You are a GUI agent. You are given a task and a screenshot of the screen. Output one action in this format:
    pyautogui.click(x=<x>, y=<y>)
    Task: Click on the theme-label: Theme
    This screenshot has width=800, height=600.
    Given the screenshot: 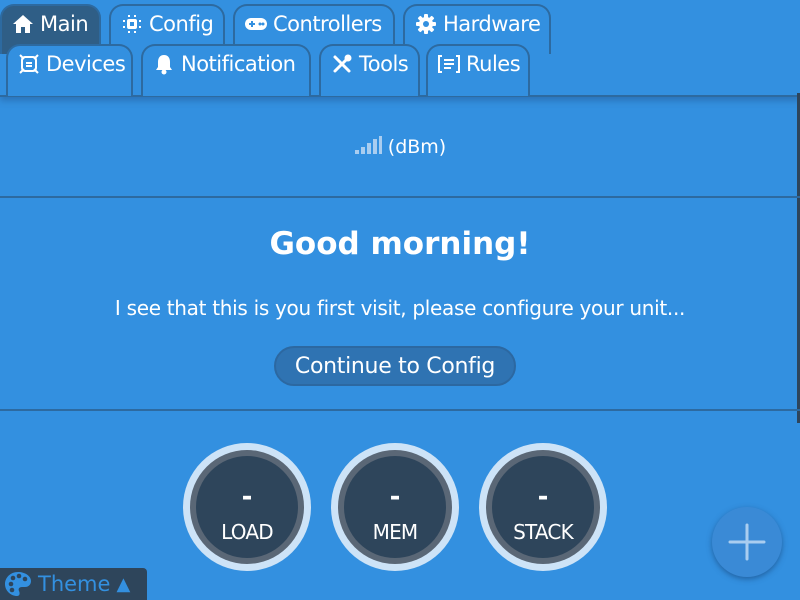 What is the action you would take?
    pyautogui.click(x=74, y=584)
    